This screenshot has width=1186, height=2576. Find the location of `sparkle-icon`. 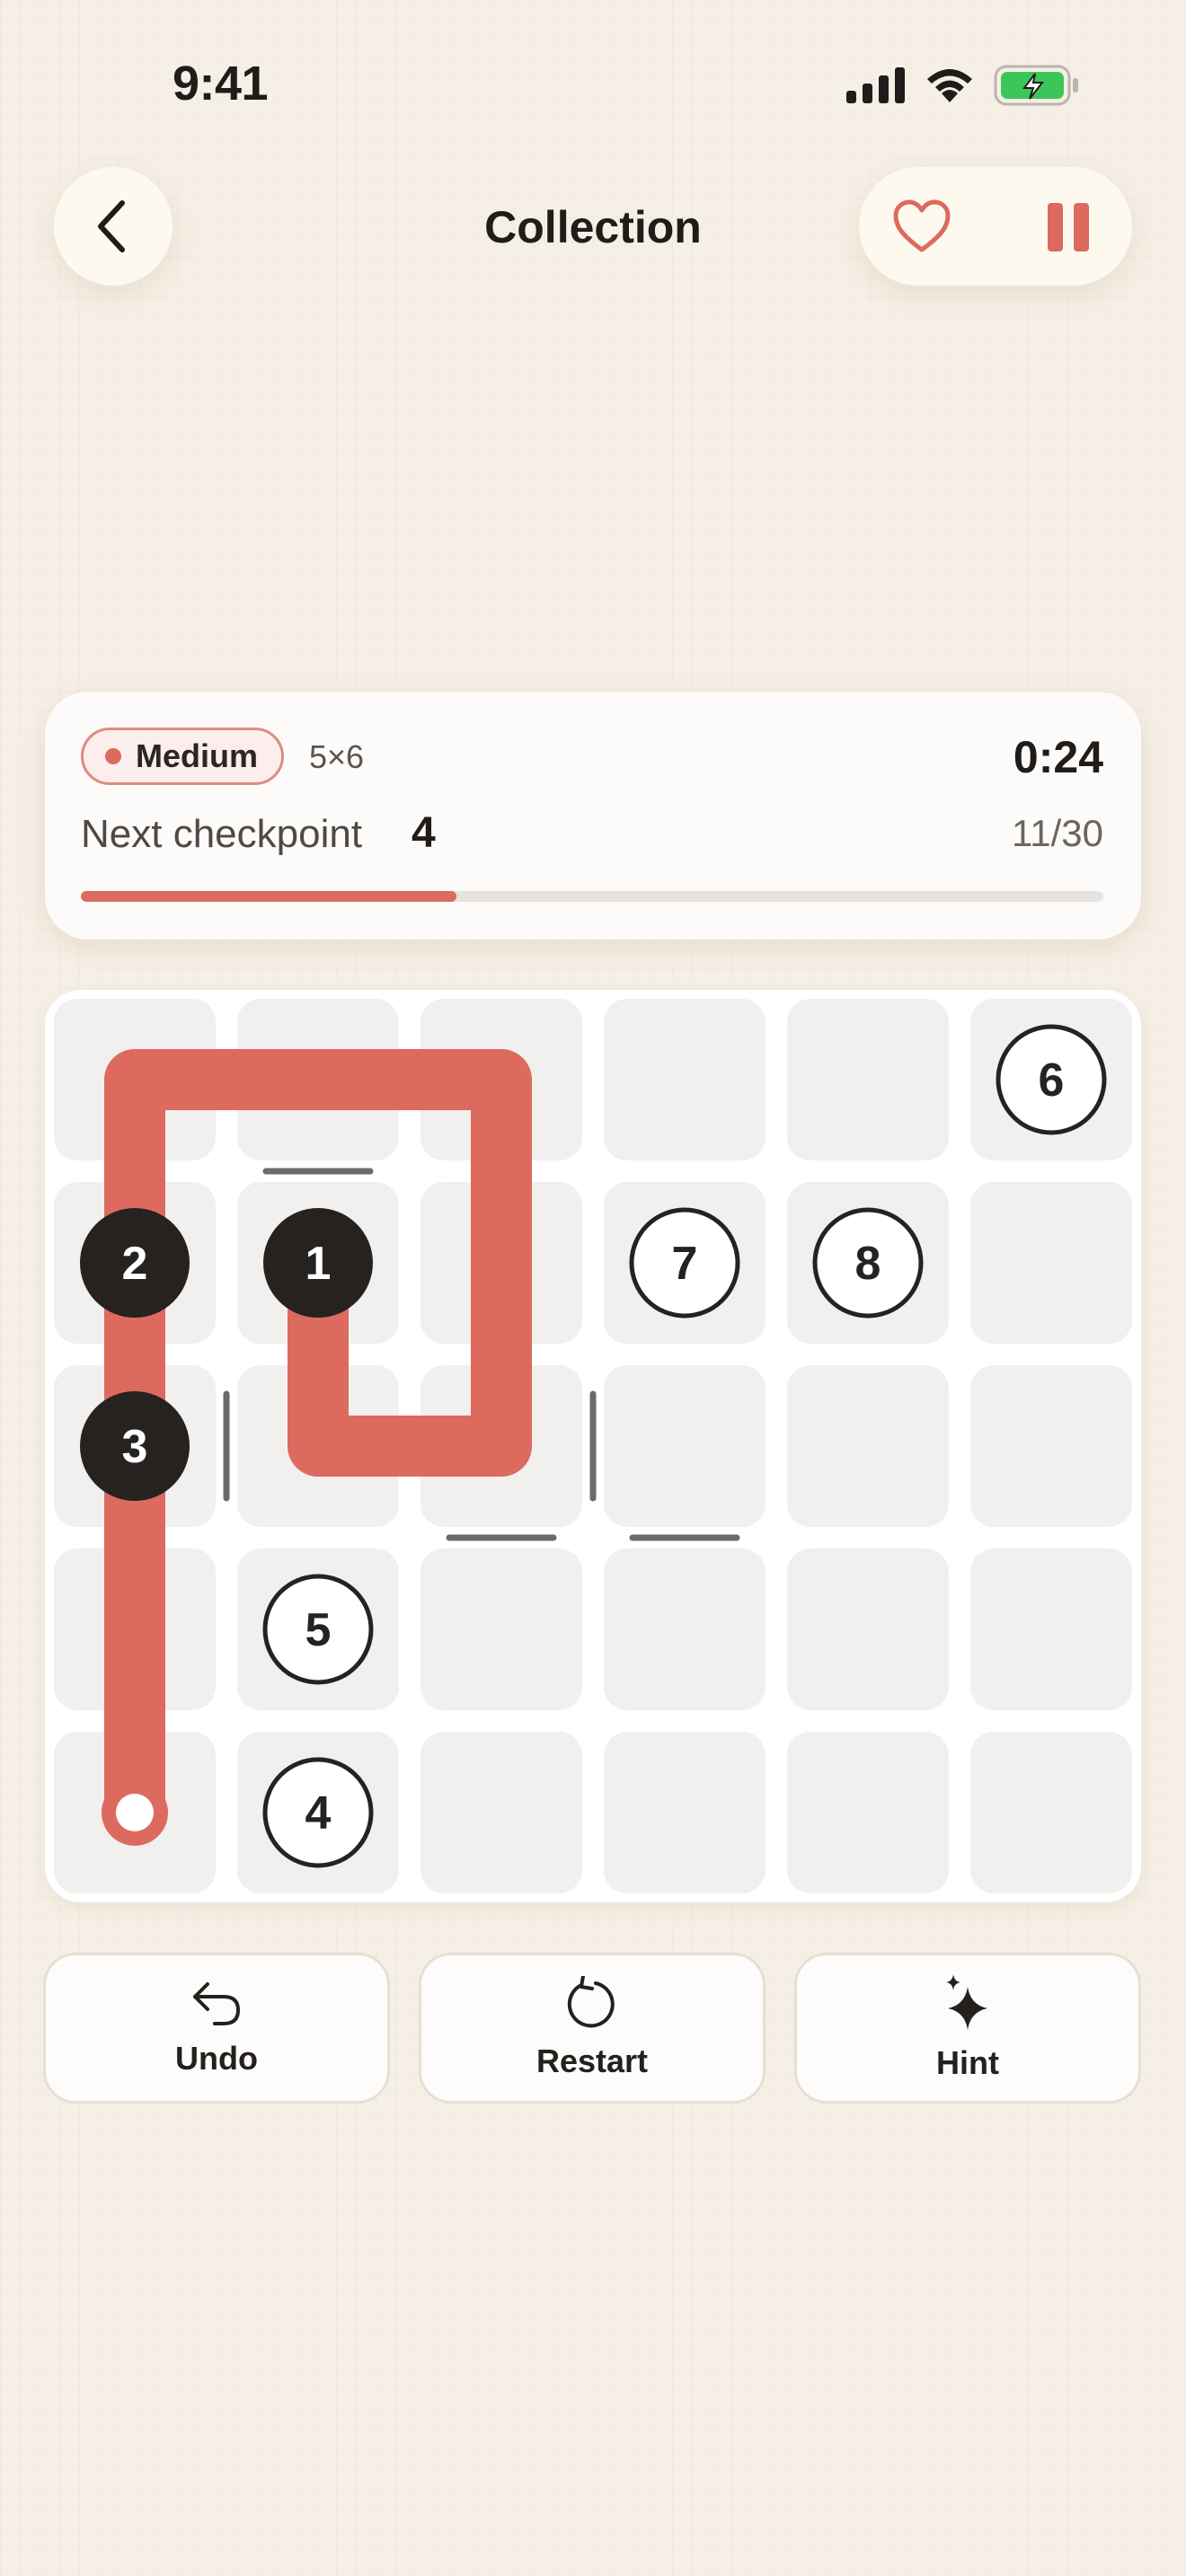

sparkle-icon is located at coordinates (966, 2002).